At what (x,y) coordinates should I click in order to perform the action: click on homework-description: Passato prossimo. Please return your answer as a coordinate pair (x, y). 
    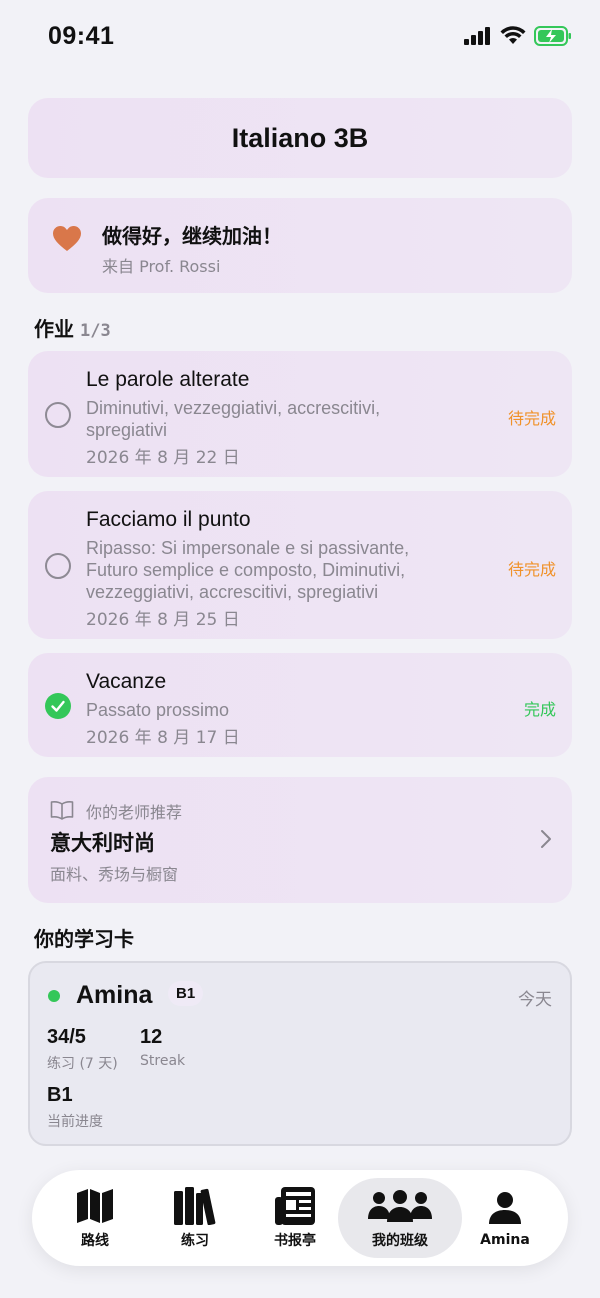
    Looking at the image, I should click on (158, 710).